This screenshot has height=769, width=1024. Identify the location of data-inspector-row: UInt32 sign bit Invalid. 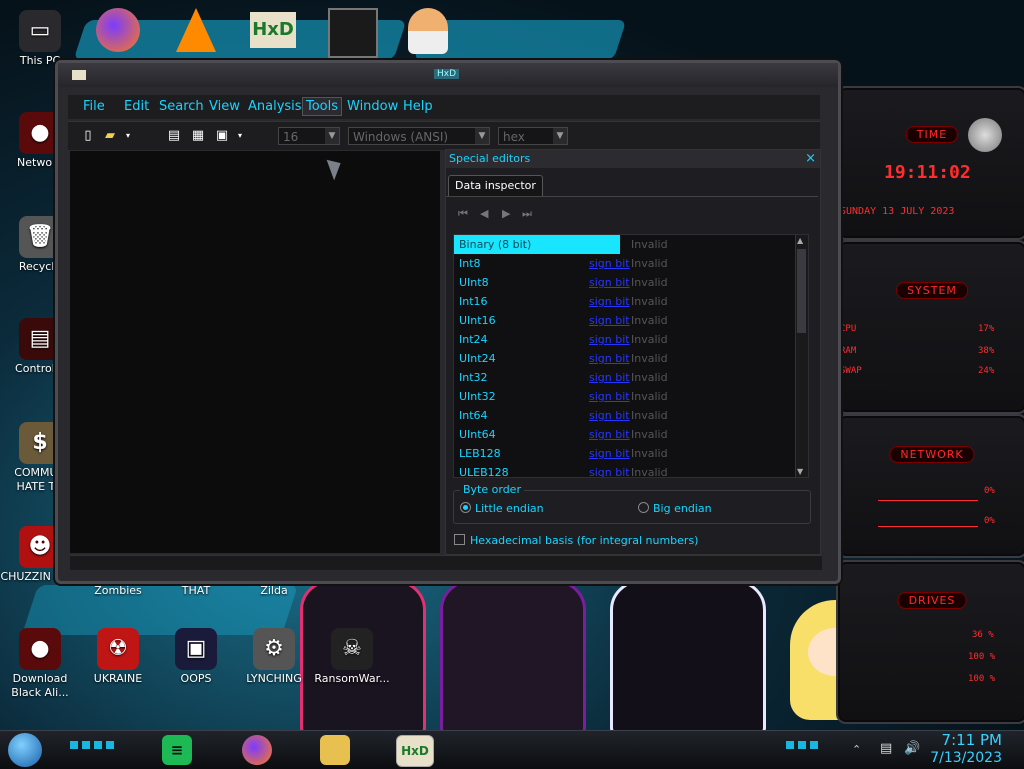
(624, 396).